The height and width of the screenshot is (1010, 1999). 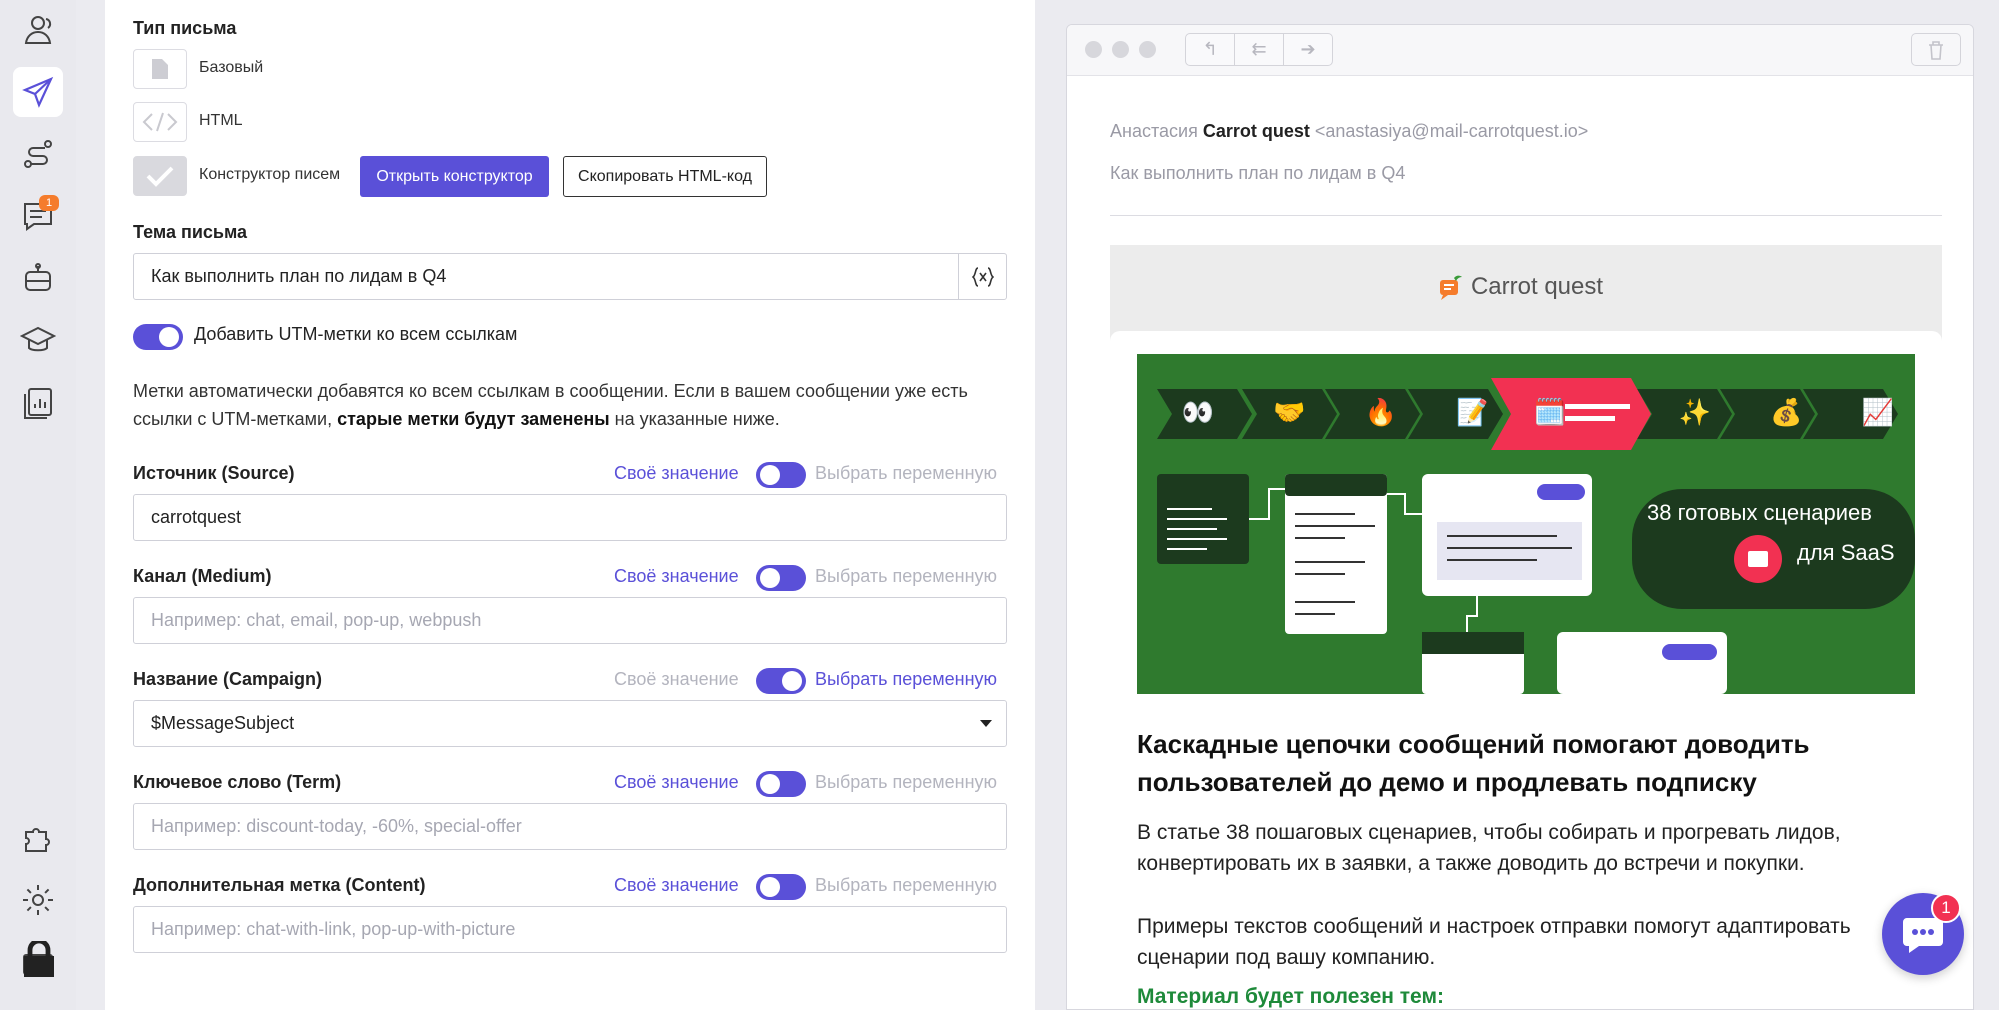 I want to click on sidebar-item-integrations, so click(x=38, y=838).